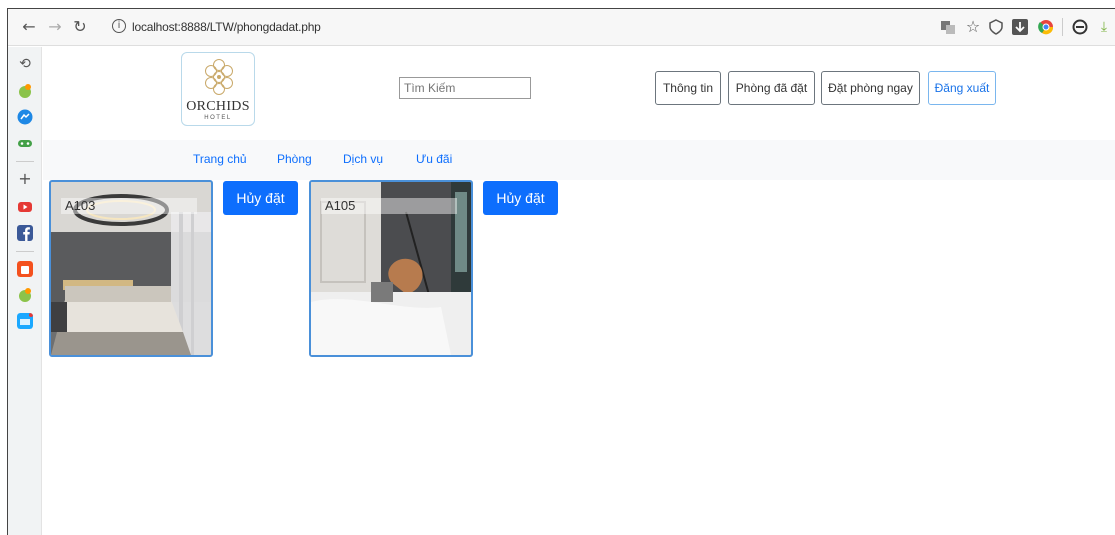  I want to click on logout-button: Đăng xuất, so click(962, 88).